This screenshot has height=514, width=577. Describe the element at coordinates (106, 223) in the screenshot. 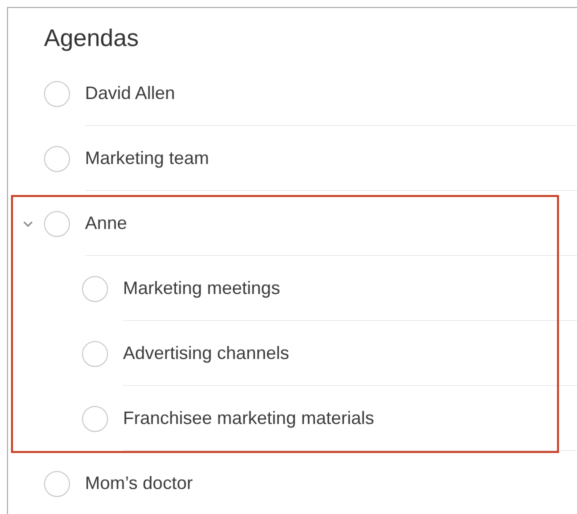

I see `agenda-label: Anne` at that location.